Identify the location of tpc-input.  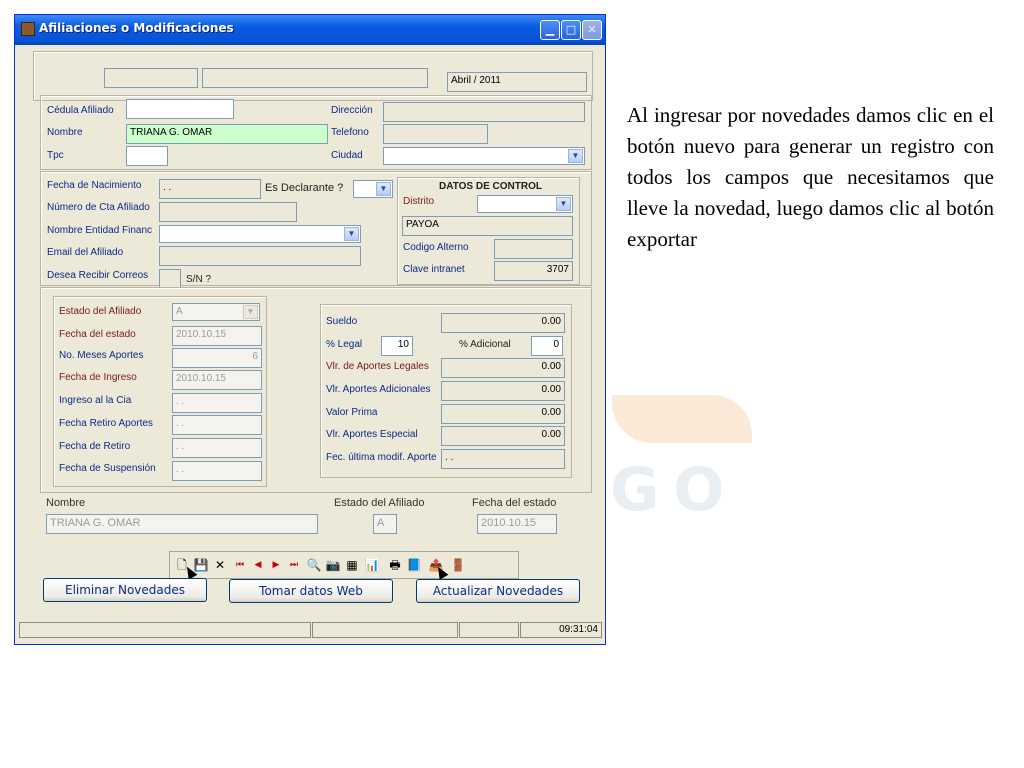
(147, 156).